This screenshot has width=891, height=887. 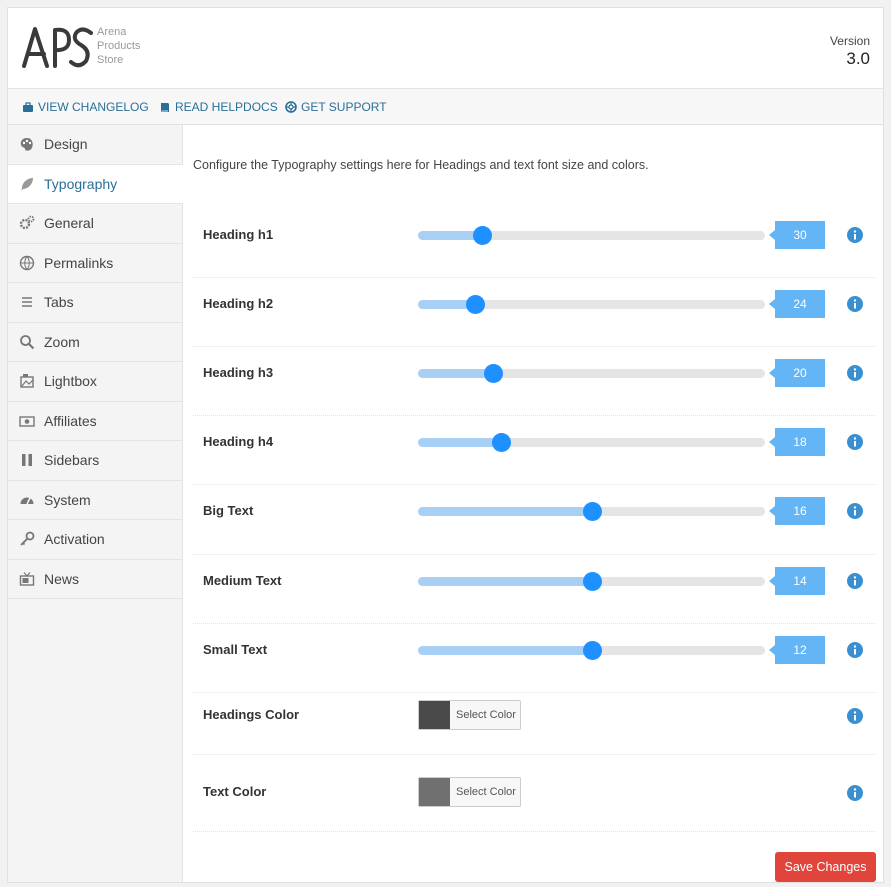 What do you see at coordinates (235, 649) in the screenshot?
I see `setting-label: Small Text` at bounding box center [235, 649].